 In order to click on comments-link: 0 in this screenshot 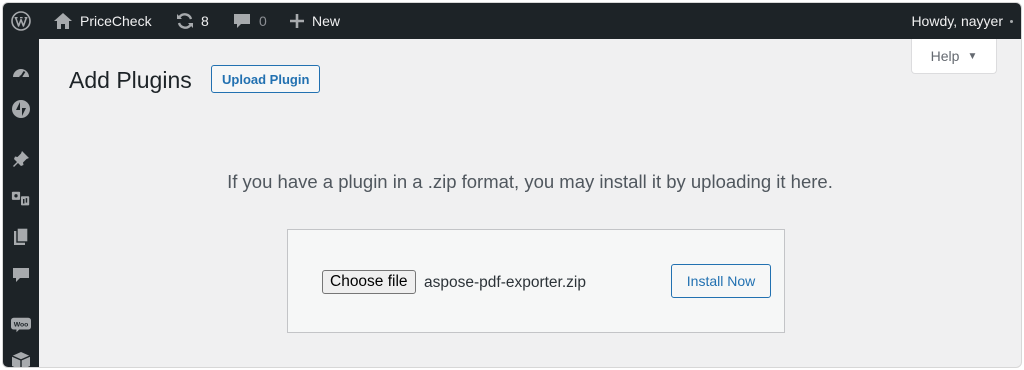, I will do `click(250, 21)`.